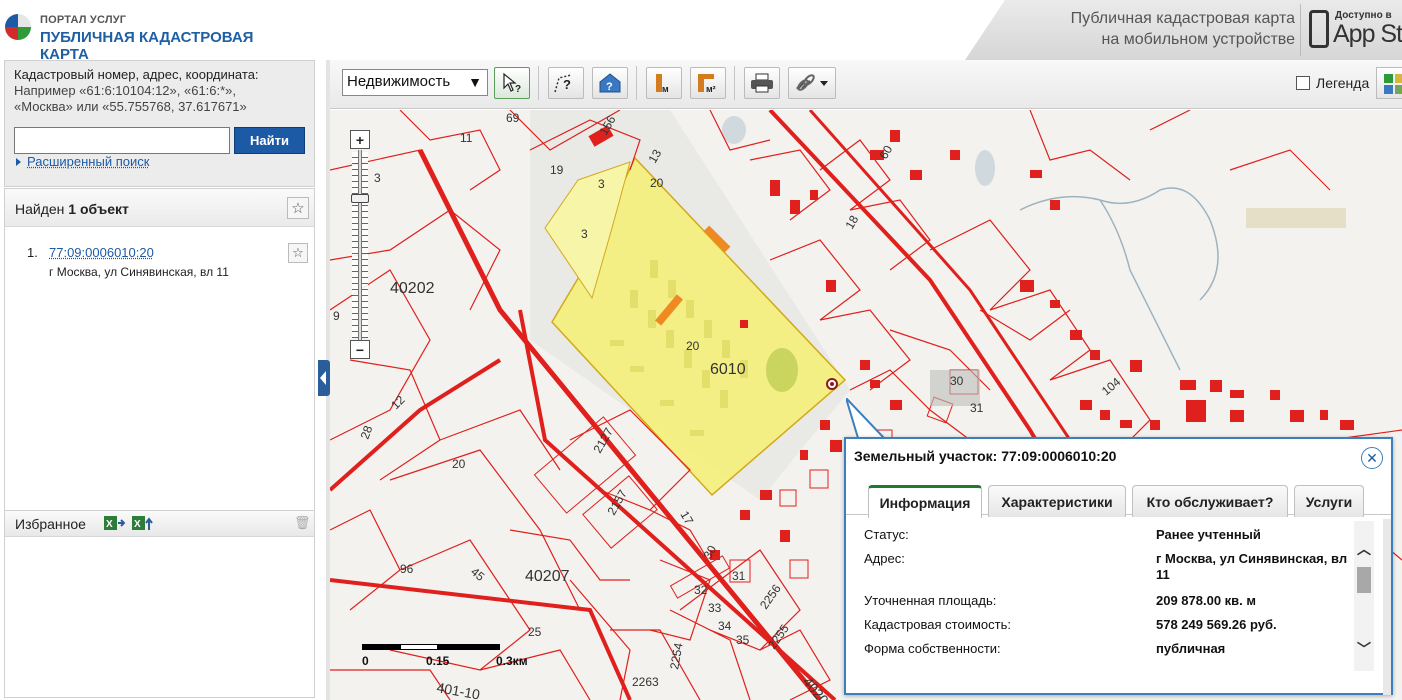  Describe the element at coordinates (40, 209) in the screenshot. I see `results-found-prefix: Найден` at that location.